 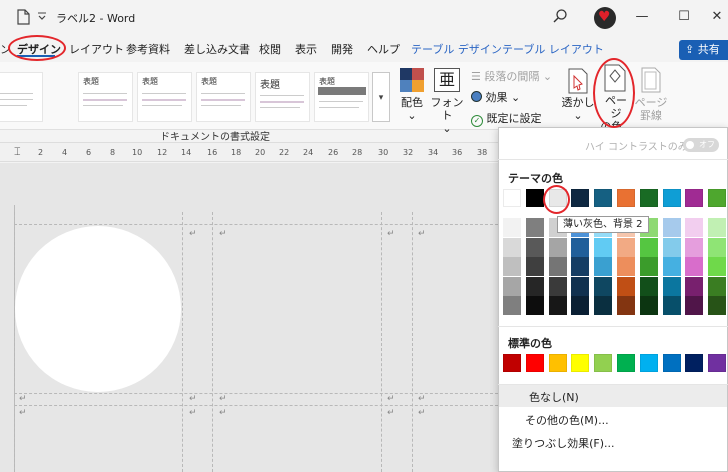 I want to click on customize-quick-access-icon, so click(x=42, y=16).